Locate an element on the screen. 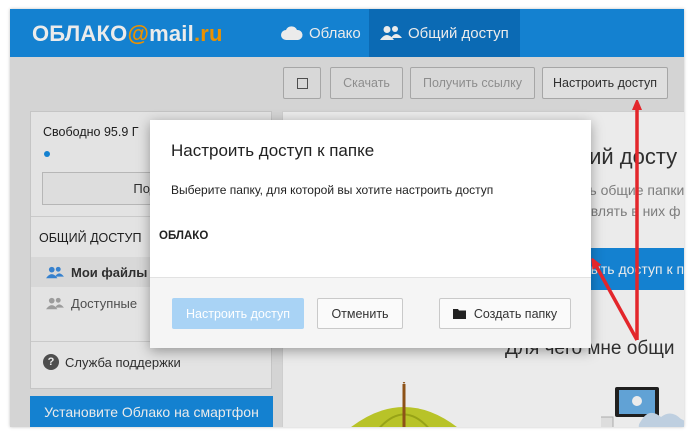  create-folder-label: Создать папку is located at coordinates (515, 313).